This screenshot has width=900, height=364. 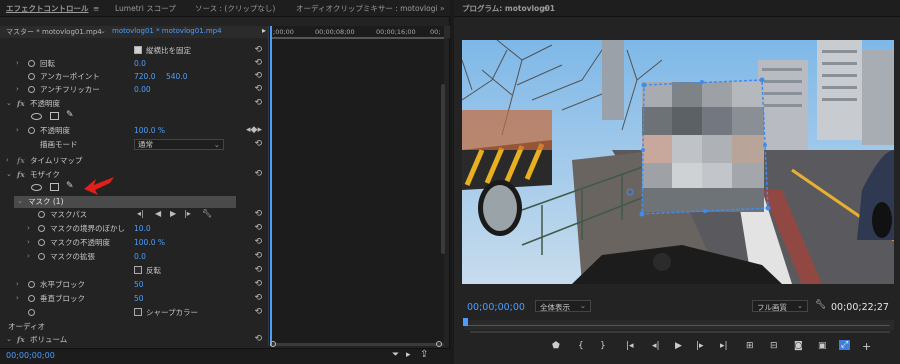 What do you see at coordinates (158, 214) in the screenshot?
I see `track-backward-icon: ◀` at bounding box center [158, 214].